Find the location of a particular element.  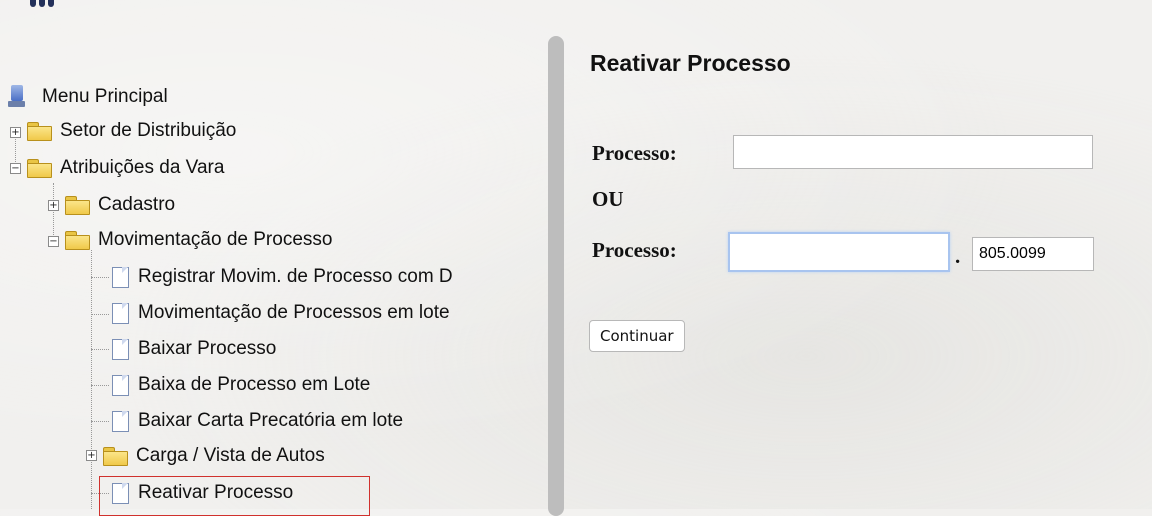

tree-item-label: Baixar Processo is located at coordinates (207, 348).